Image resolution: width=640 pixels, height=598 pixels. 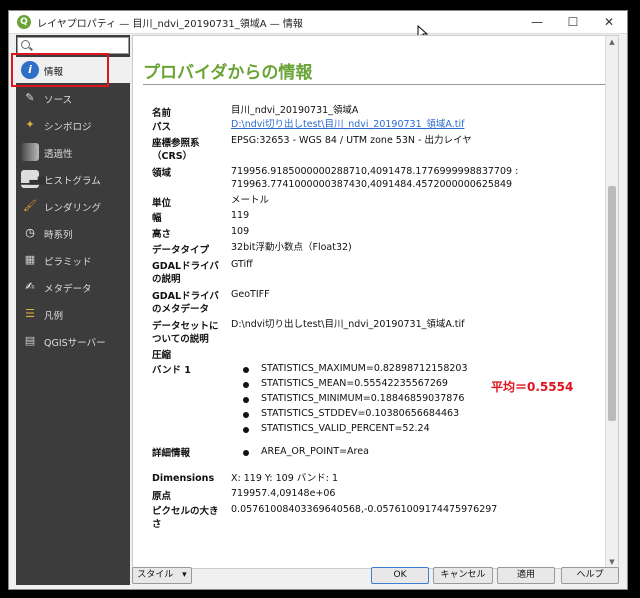 What do you see at coordinates (526, 575) in the screenshot?
I see `apply-button: 適用` at bounding box center [526, 575].